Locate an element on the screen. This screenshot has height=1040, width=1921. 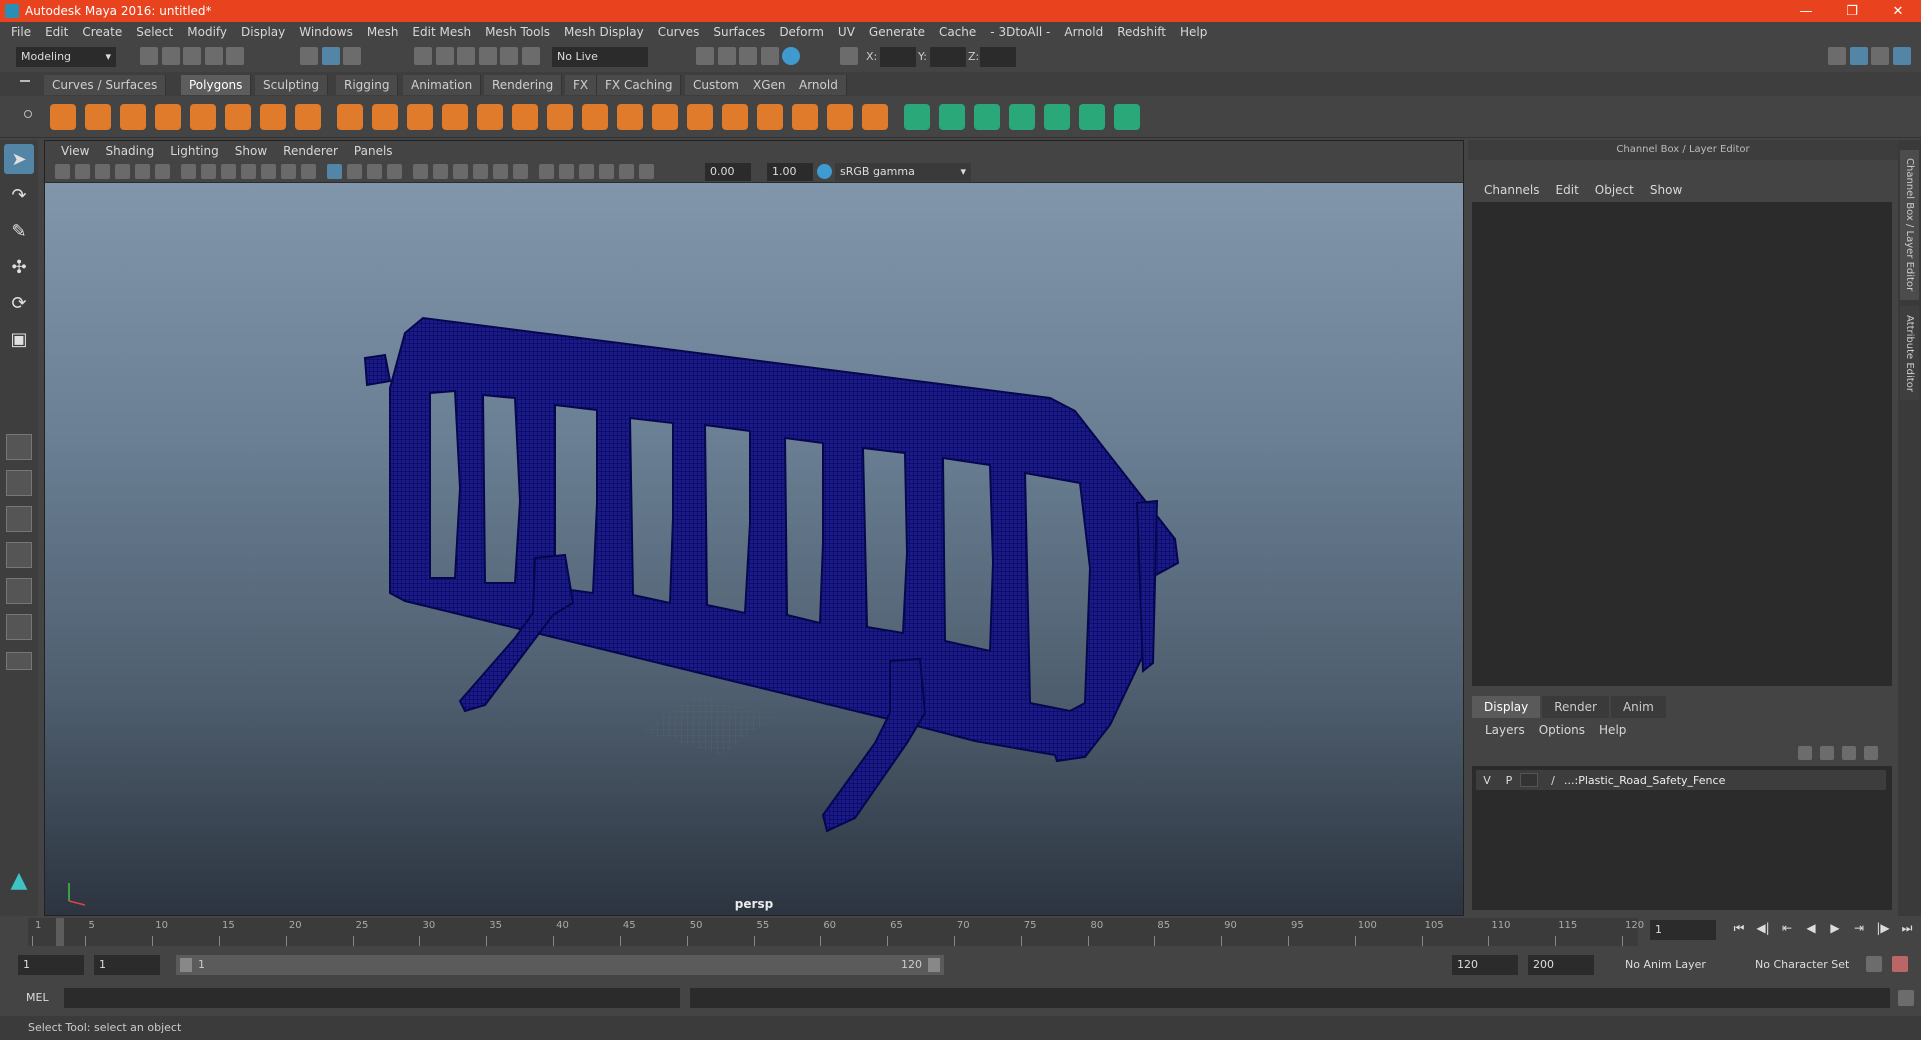
current-frame-field: 1 is located at coordinates (1683, 930).